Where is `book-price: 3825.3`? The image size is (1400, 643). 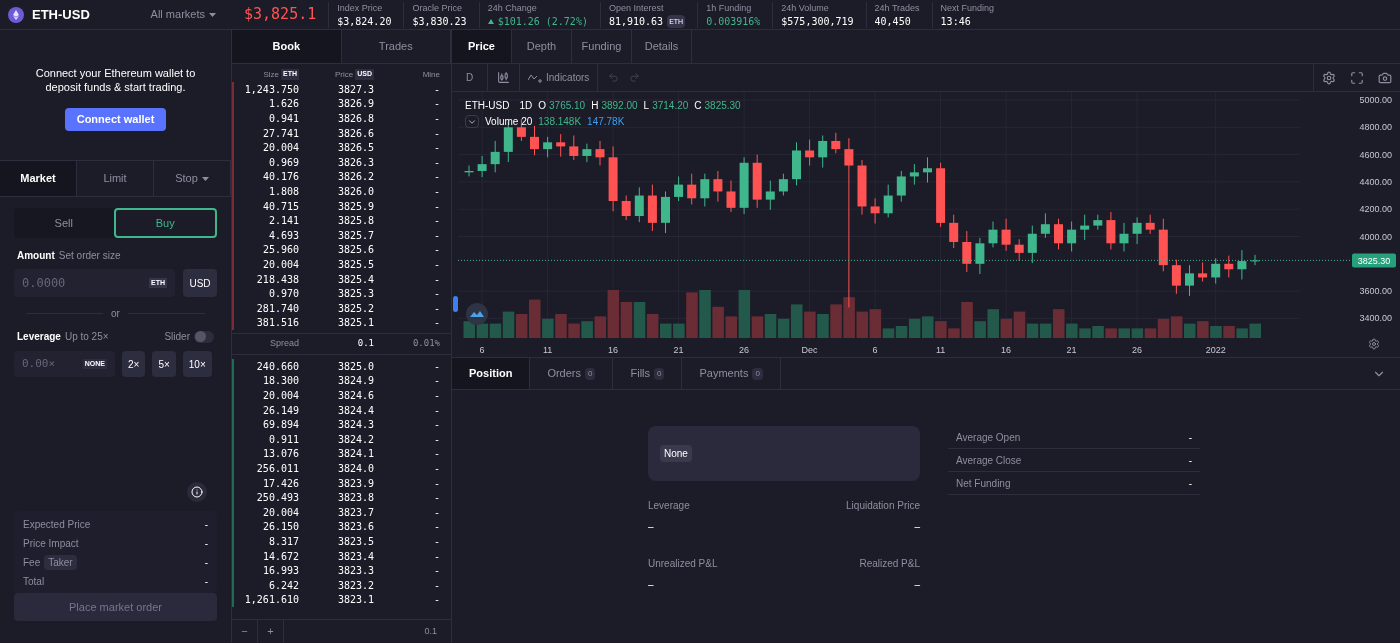 book-price: 3825.3 is located at coordinates (355, 294).